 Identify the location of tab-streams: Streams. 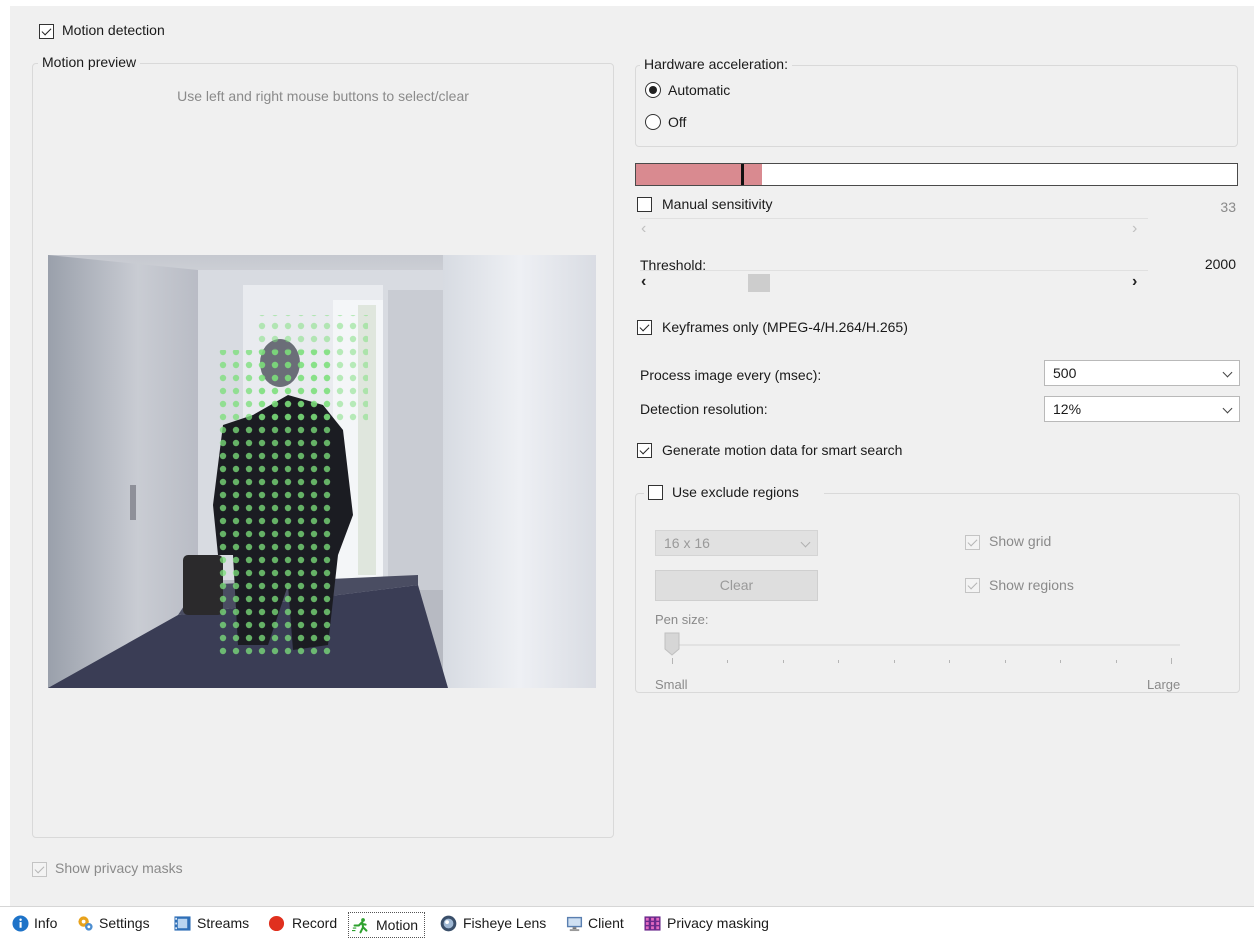
(211, 923).